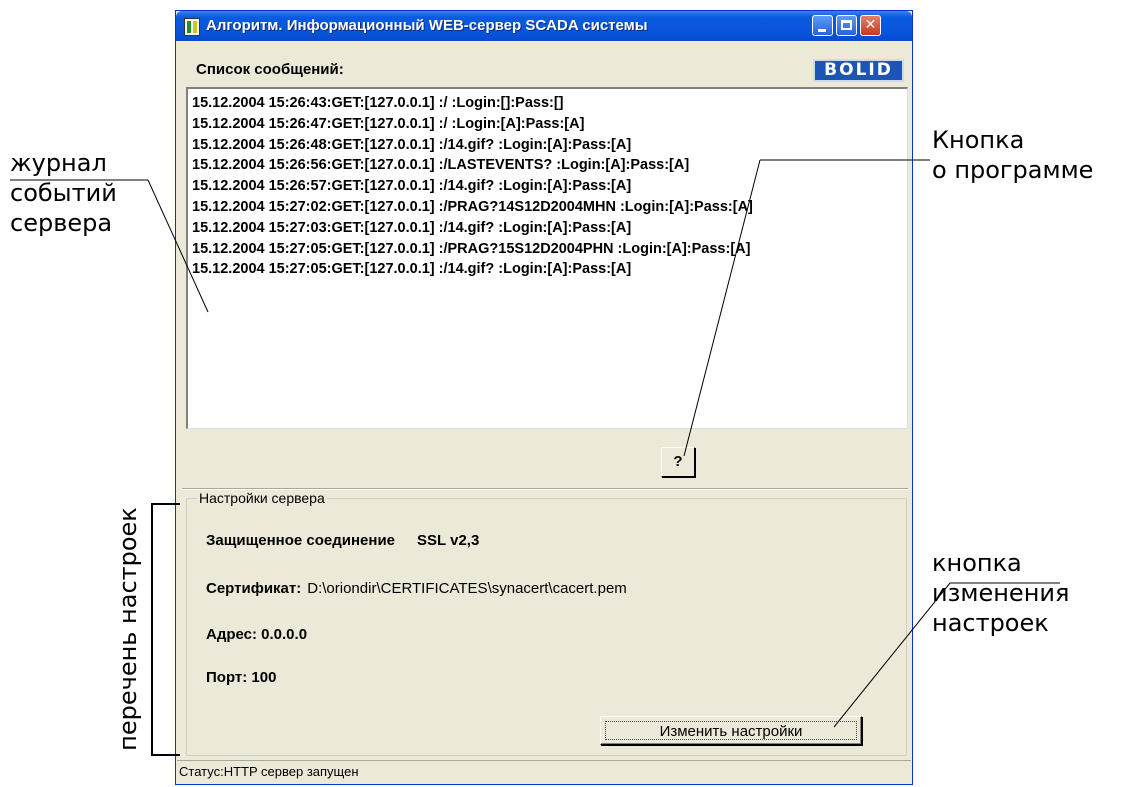 Image resolution: width=1131 pixels, height=787 pixels. I want to click on maximize-icon, so click(846, 25).